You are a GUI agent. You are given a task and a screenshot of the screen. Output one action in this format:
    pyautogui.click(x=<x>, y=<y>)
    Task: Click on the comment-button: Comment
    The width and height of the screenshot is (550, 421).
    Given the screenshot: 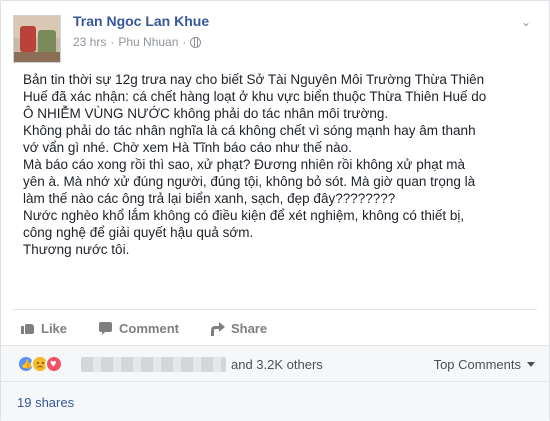 What is the action you would take?
    pyautogui.click(x=139, y=328)
    